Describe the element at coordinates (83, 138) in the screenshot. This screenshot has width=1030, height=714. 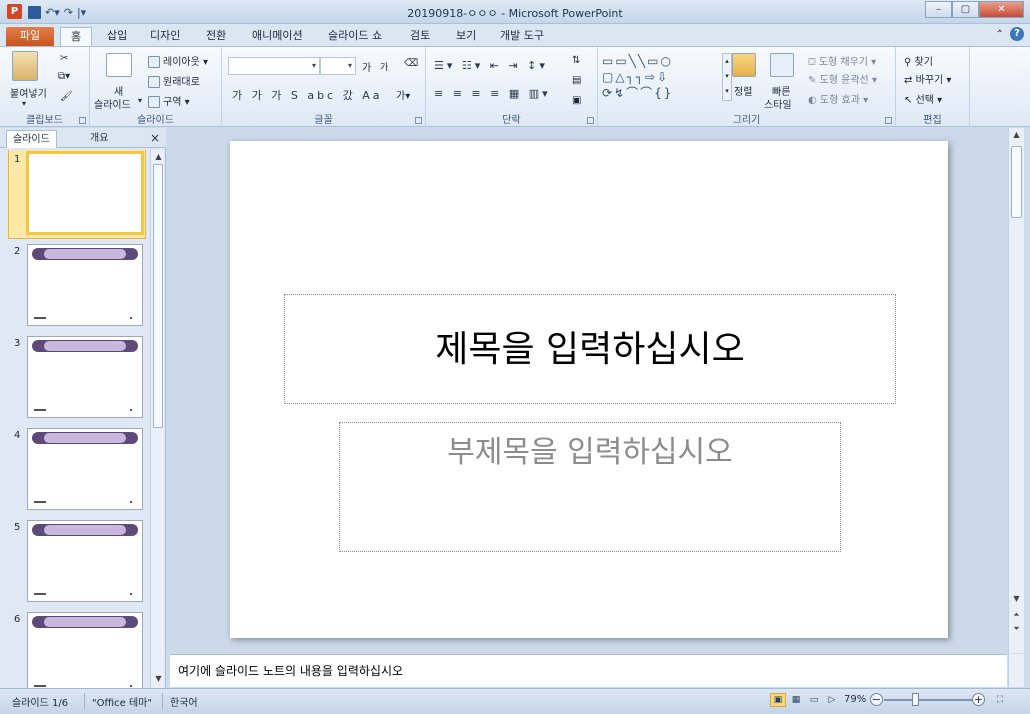
I see `panel-tabs: 슬라이드 개요 ×` at that location.